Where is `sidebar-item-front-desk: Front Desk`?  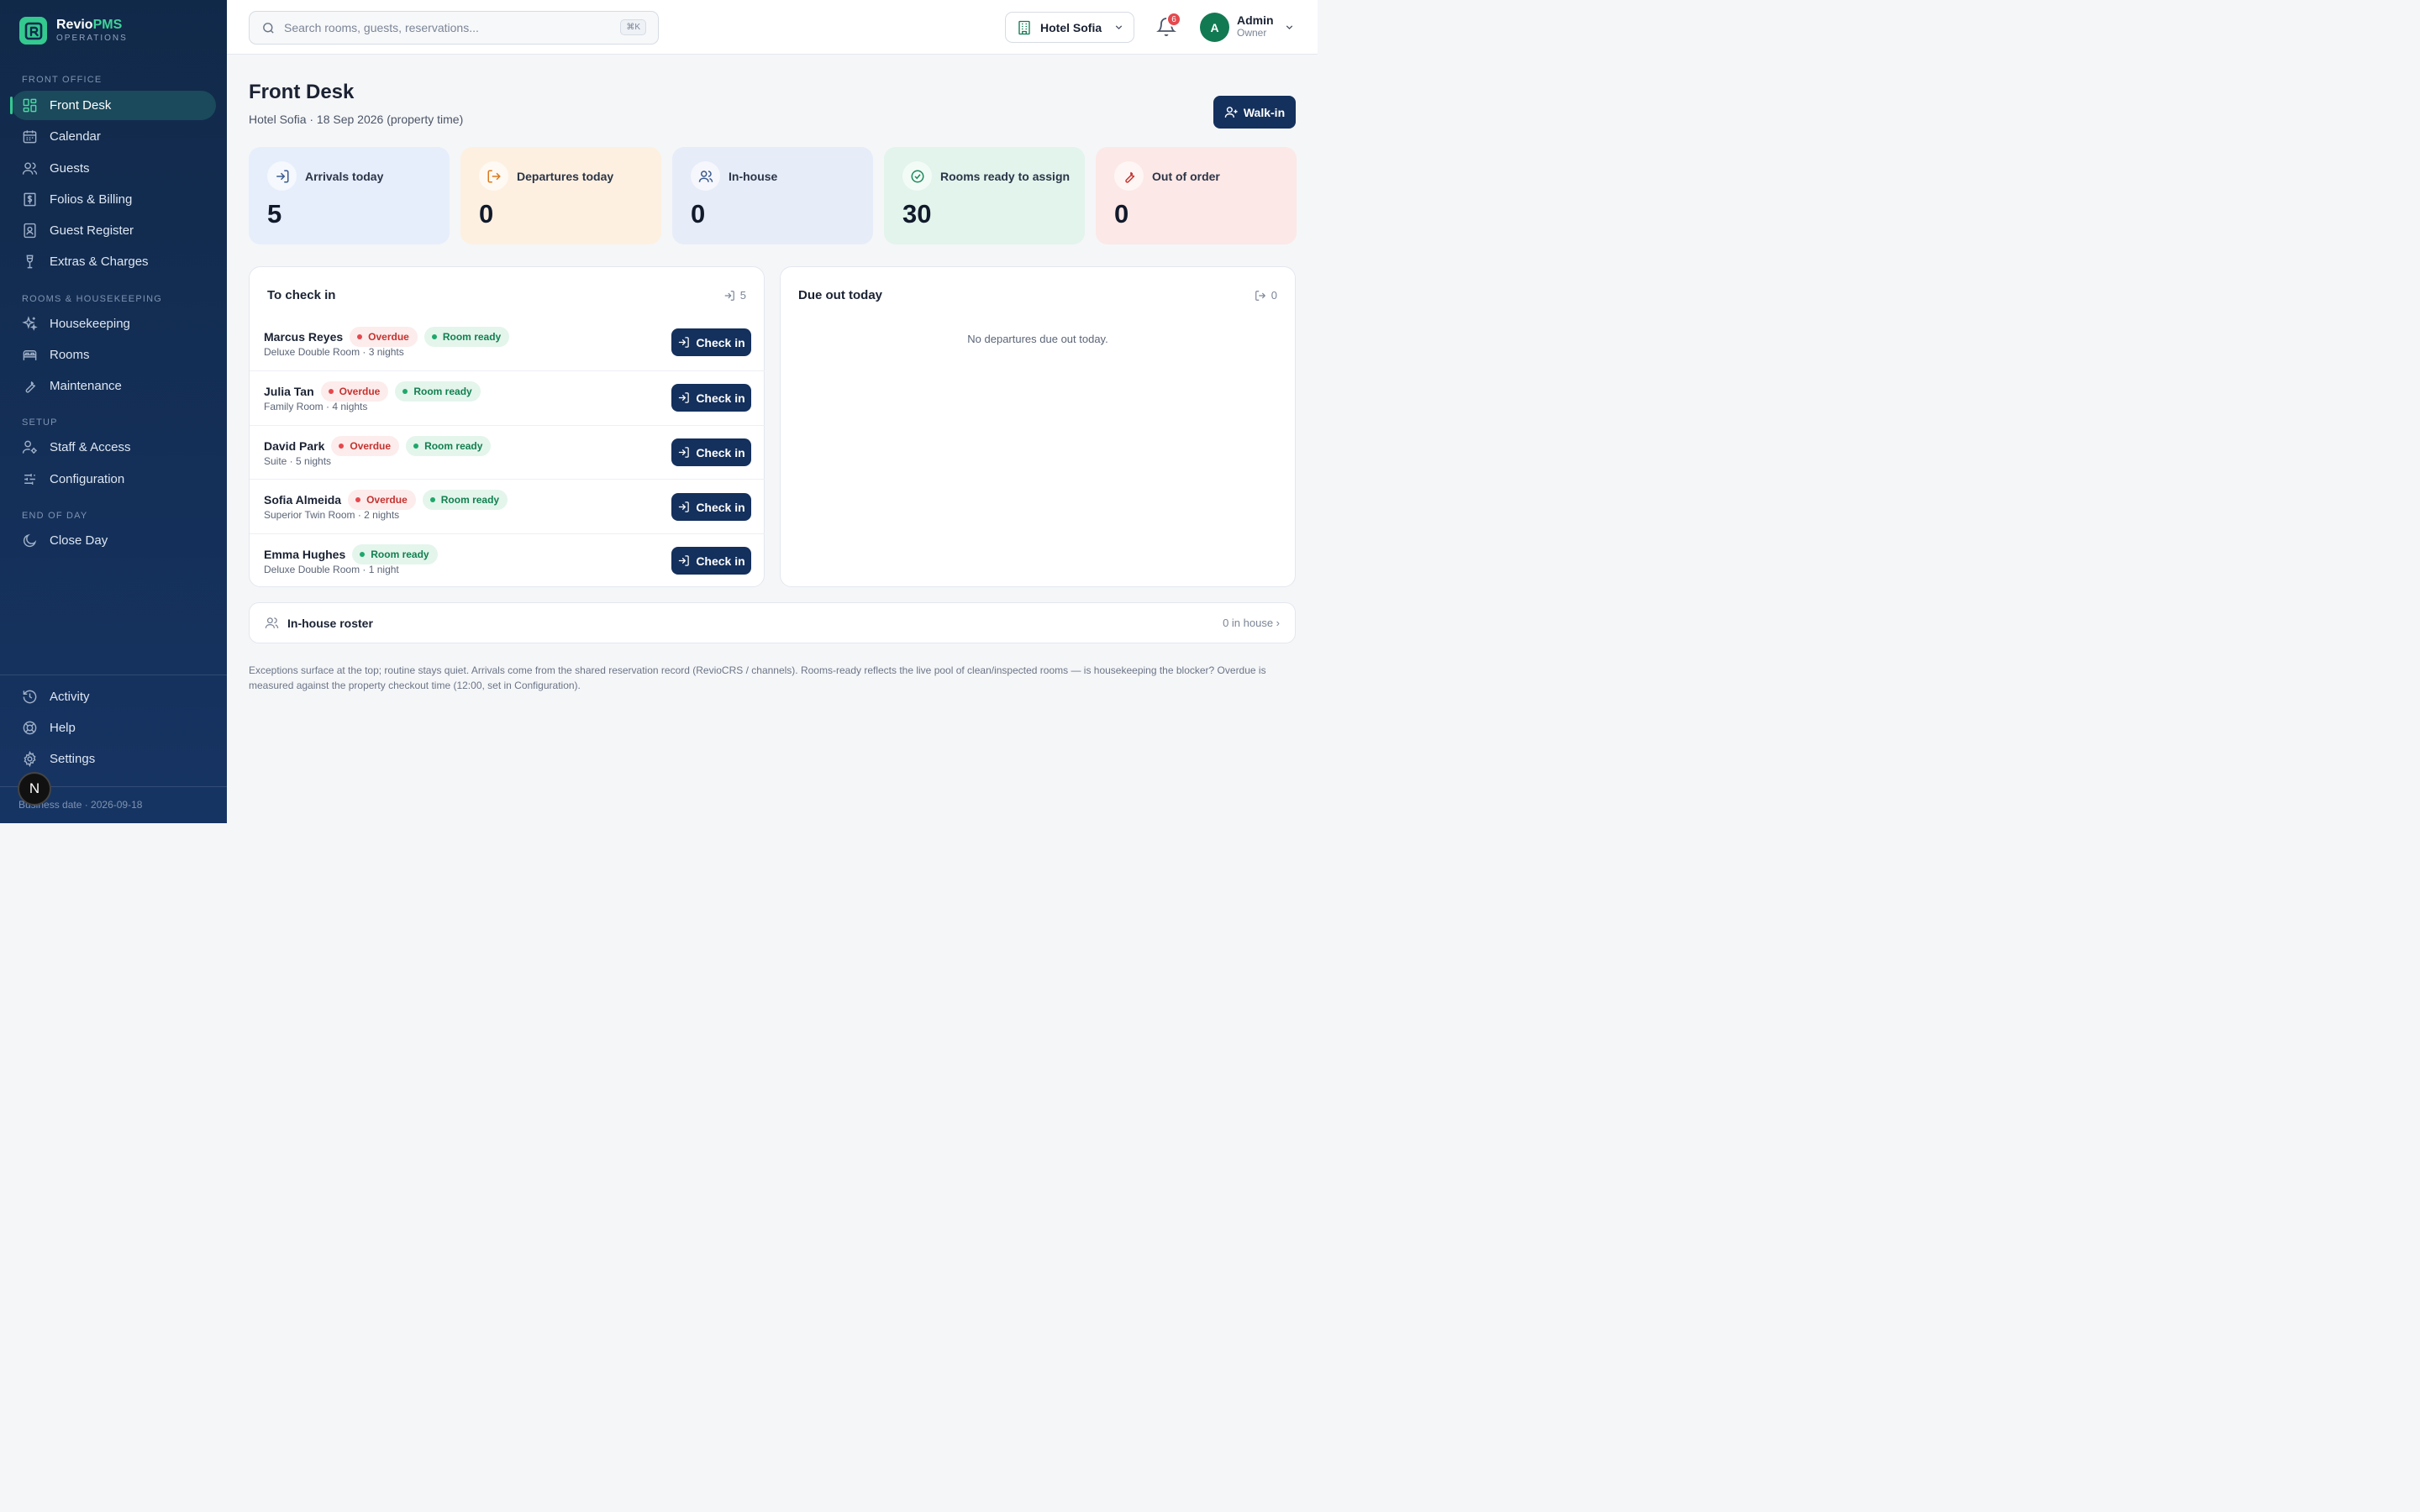
sidebar-item-front-desk: Front Desk is located at coordinates (113, 105).